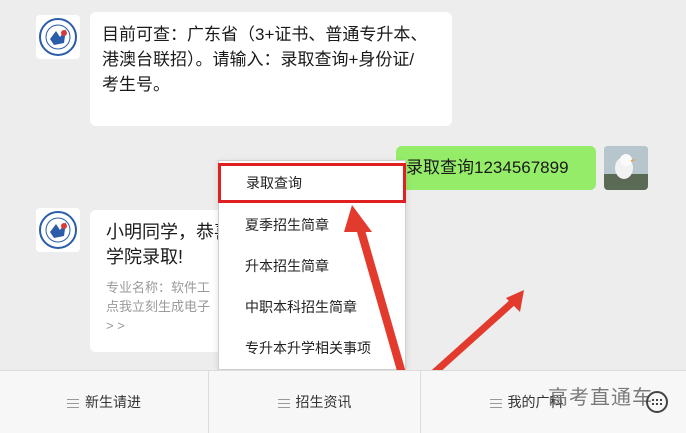  What do you see at coordinates (323, 402) in the screenshot?
I see `tab-label: 招生资讯` at bounding box center [323, 402].